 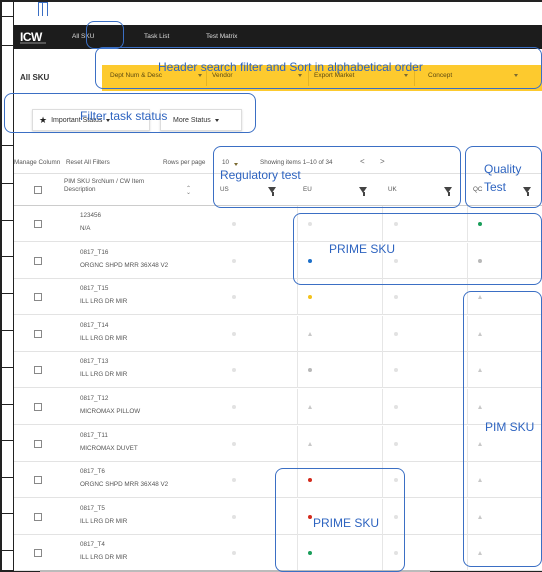 I want to click on sku-number: 123456, so click(x=90, y=216).